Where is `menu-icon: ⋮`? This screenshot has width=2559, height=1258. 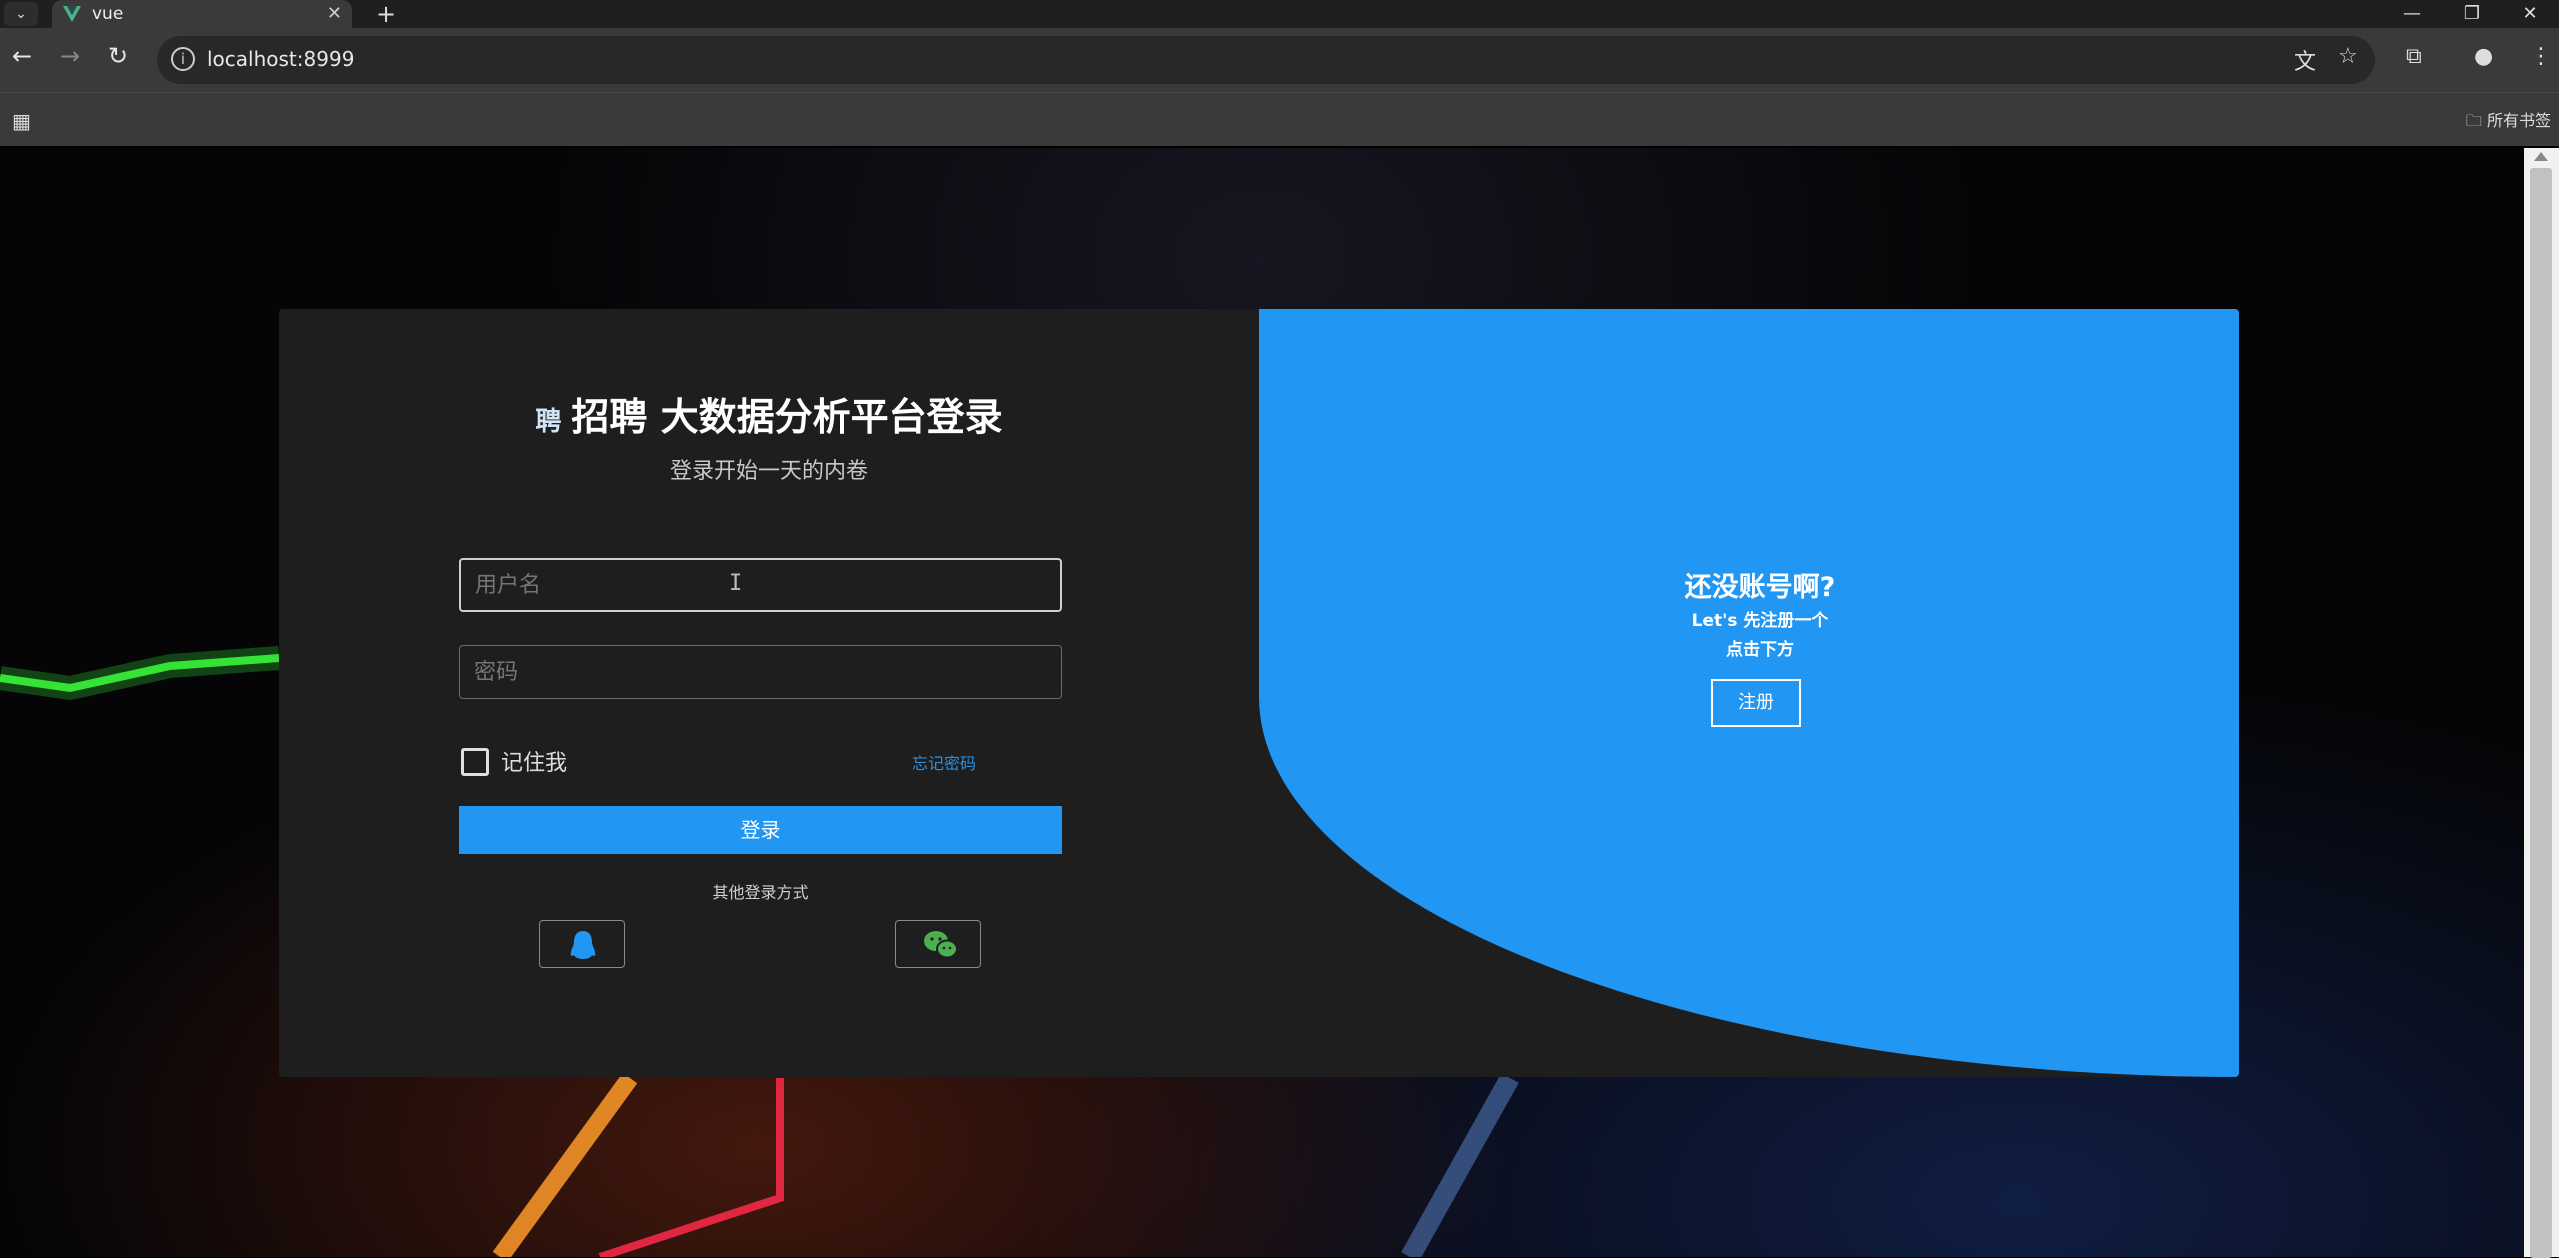 menu-icon: ⋮ is located at coordinates (2541, 56).